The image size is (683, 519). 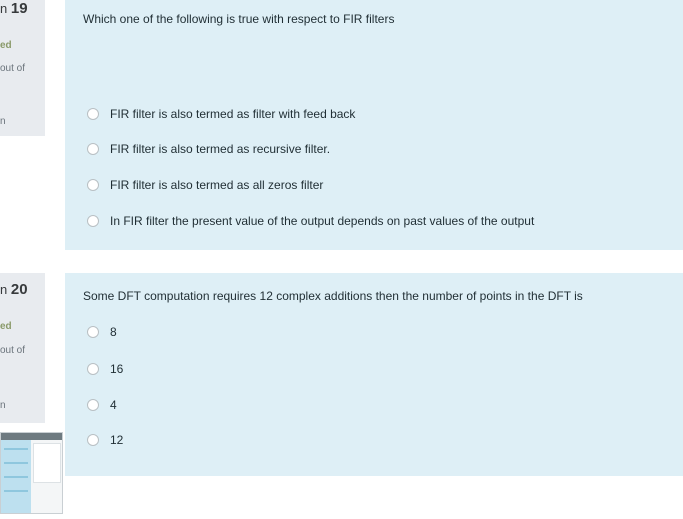 I want to click on thumbnail-content, so click(x=47, y=463).